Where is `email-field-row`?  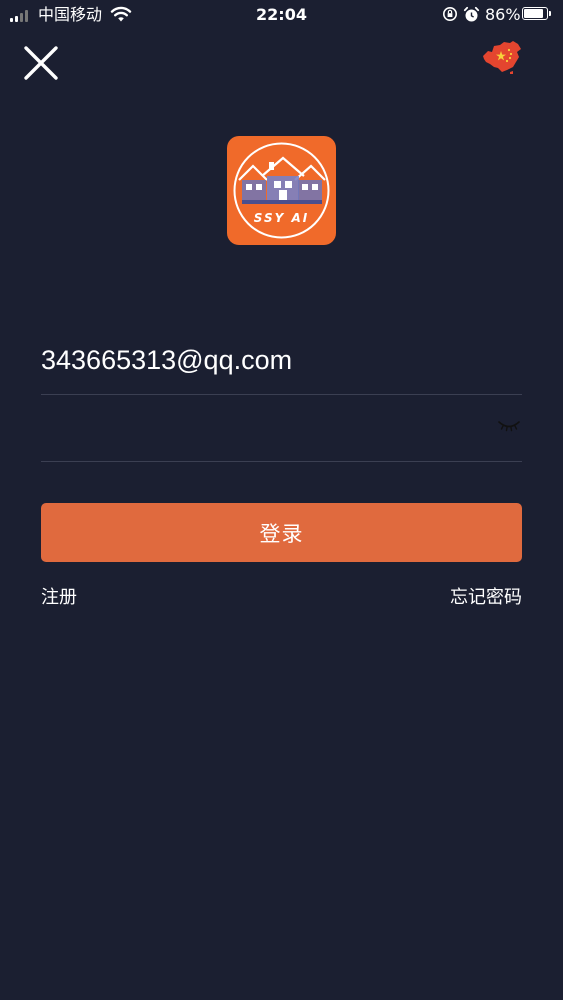
email-field-row is located at coordinates (281, 362).